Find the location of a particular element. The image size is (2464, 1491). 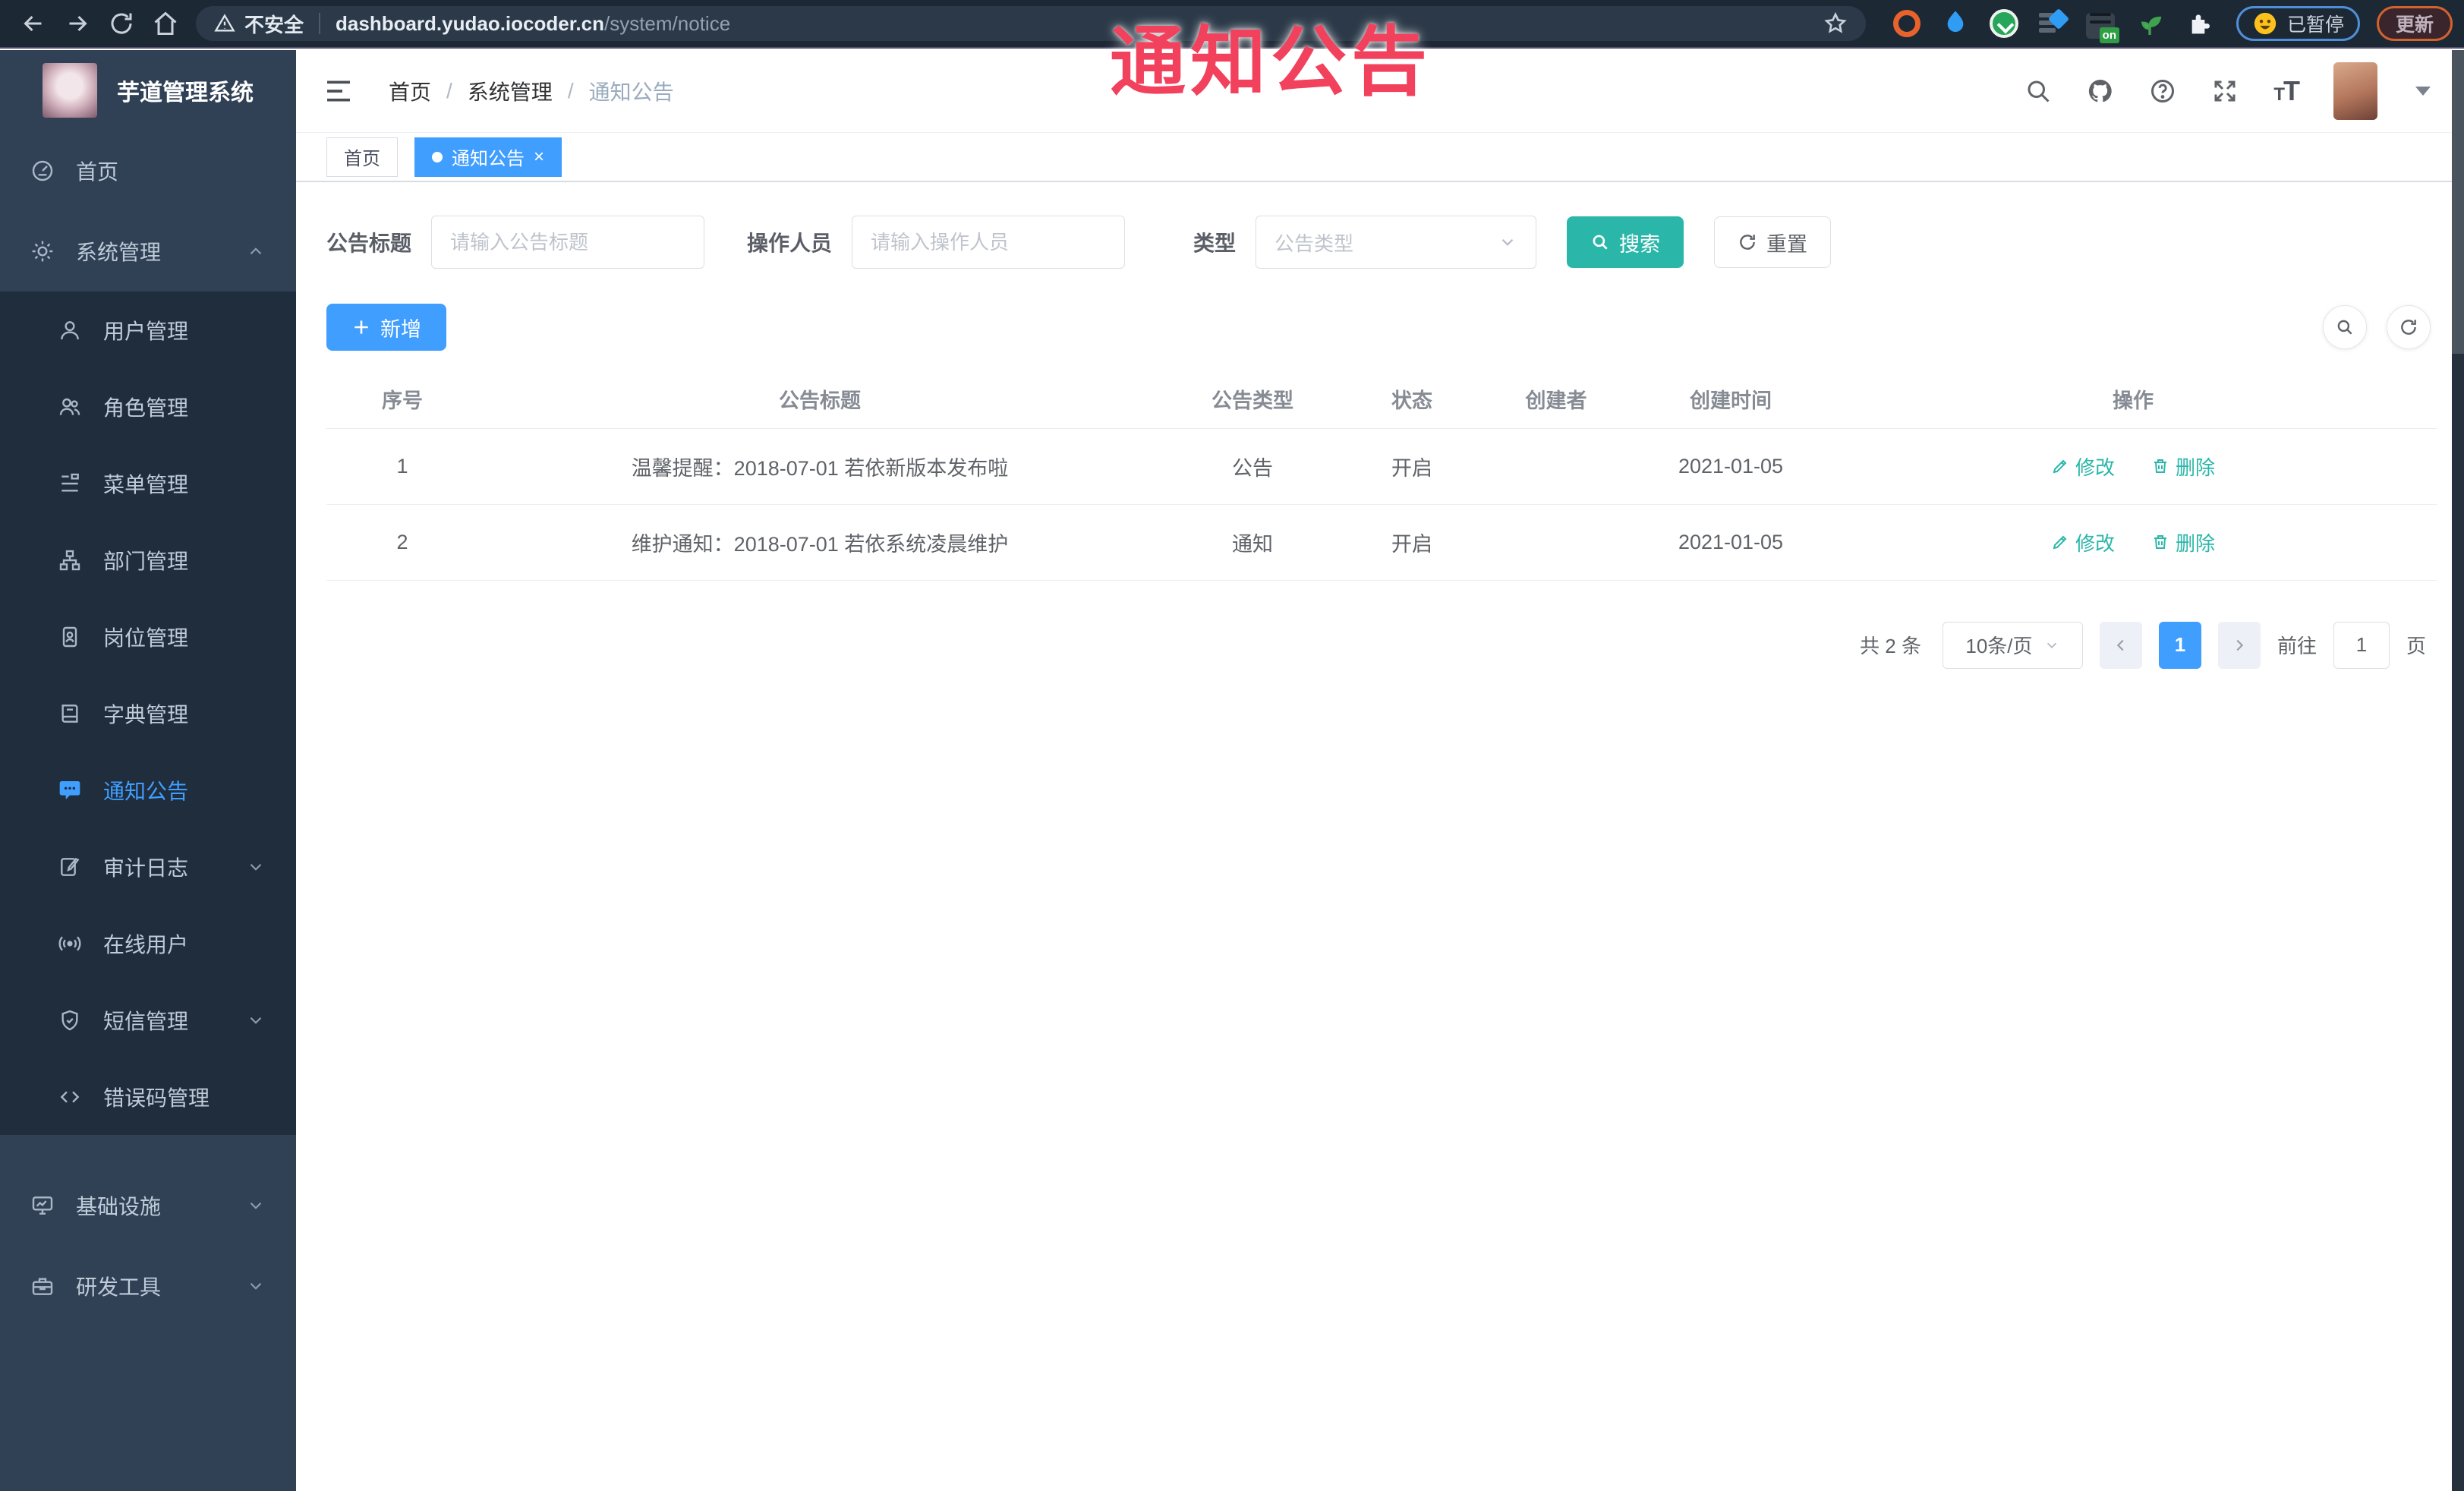

extension-diamond-icon is located at coordinates (2053, 23).